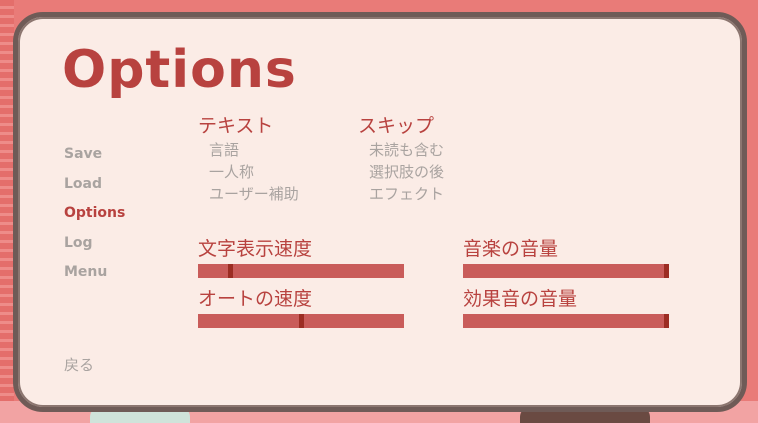 The width and height of the screenshot is (758, 423). I want to click on page-title: Options, so click(179, 70).